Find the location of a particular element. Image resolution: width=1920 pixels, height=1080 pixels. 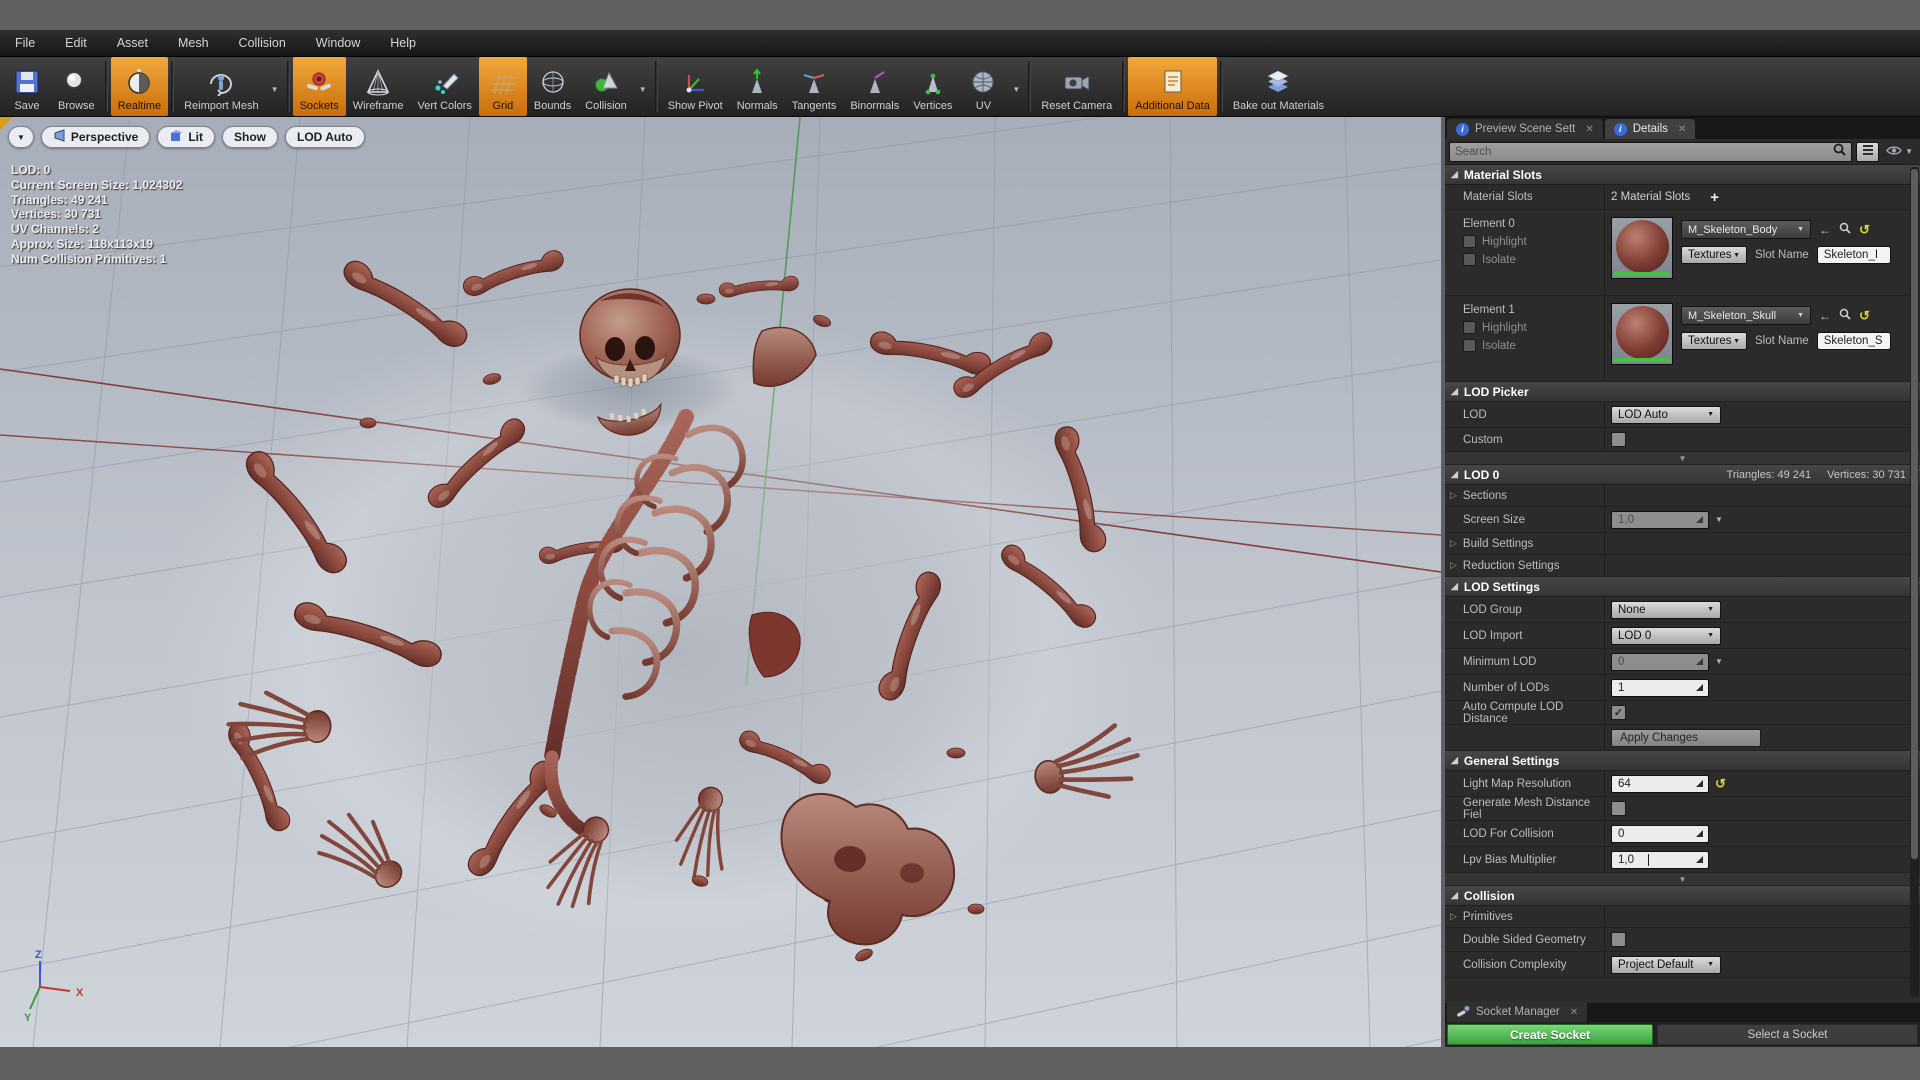

menu-help: Help is located at coordinates (403, 43).